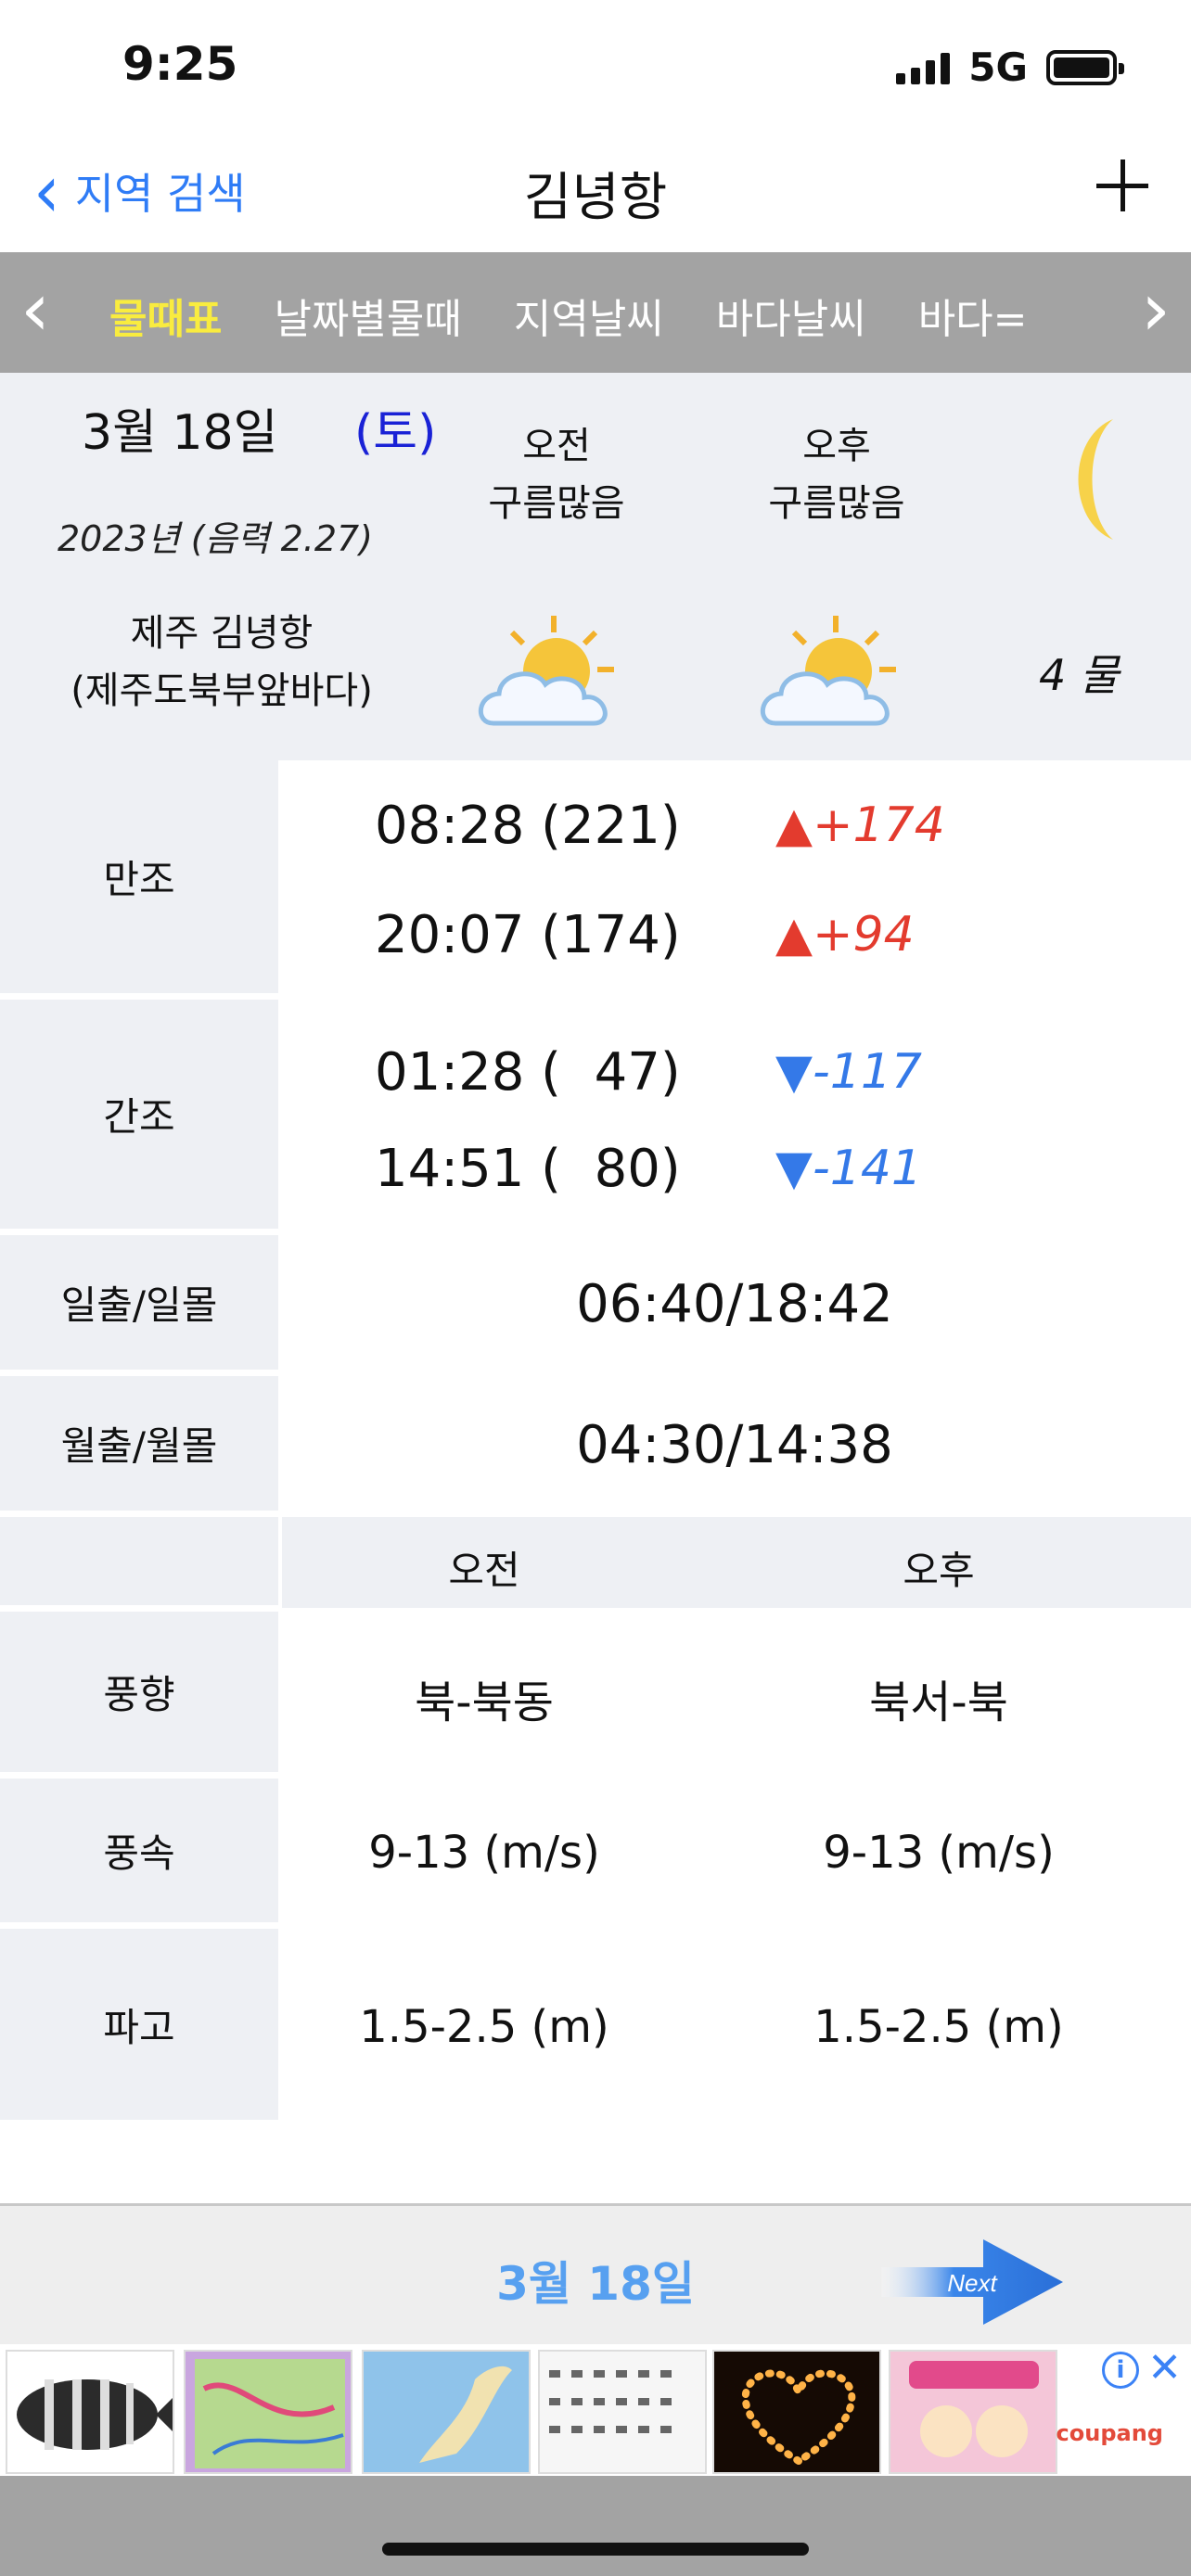 The width and height of the screenshot is (1191, 2576). Describe the element at coordinates (90, 2412) in the screenshot. I see `ad-image-fish` at that location.